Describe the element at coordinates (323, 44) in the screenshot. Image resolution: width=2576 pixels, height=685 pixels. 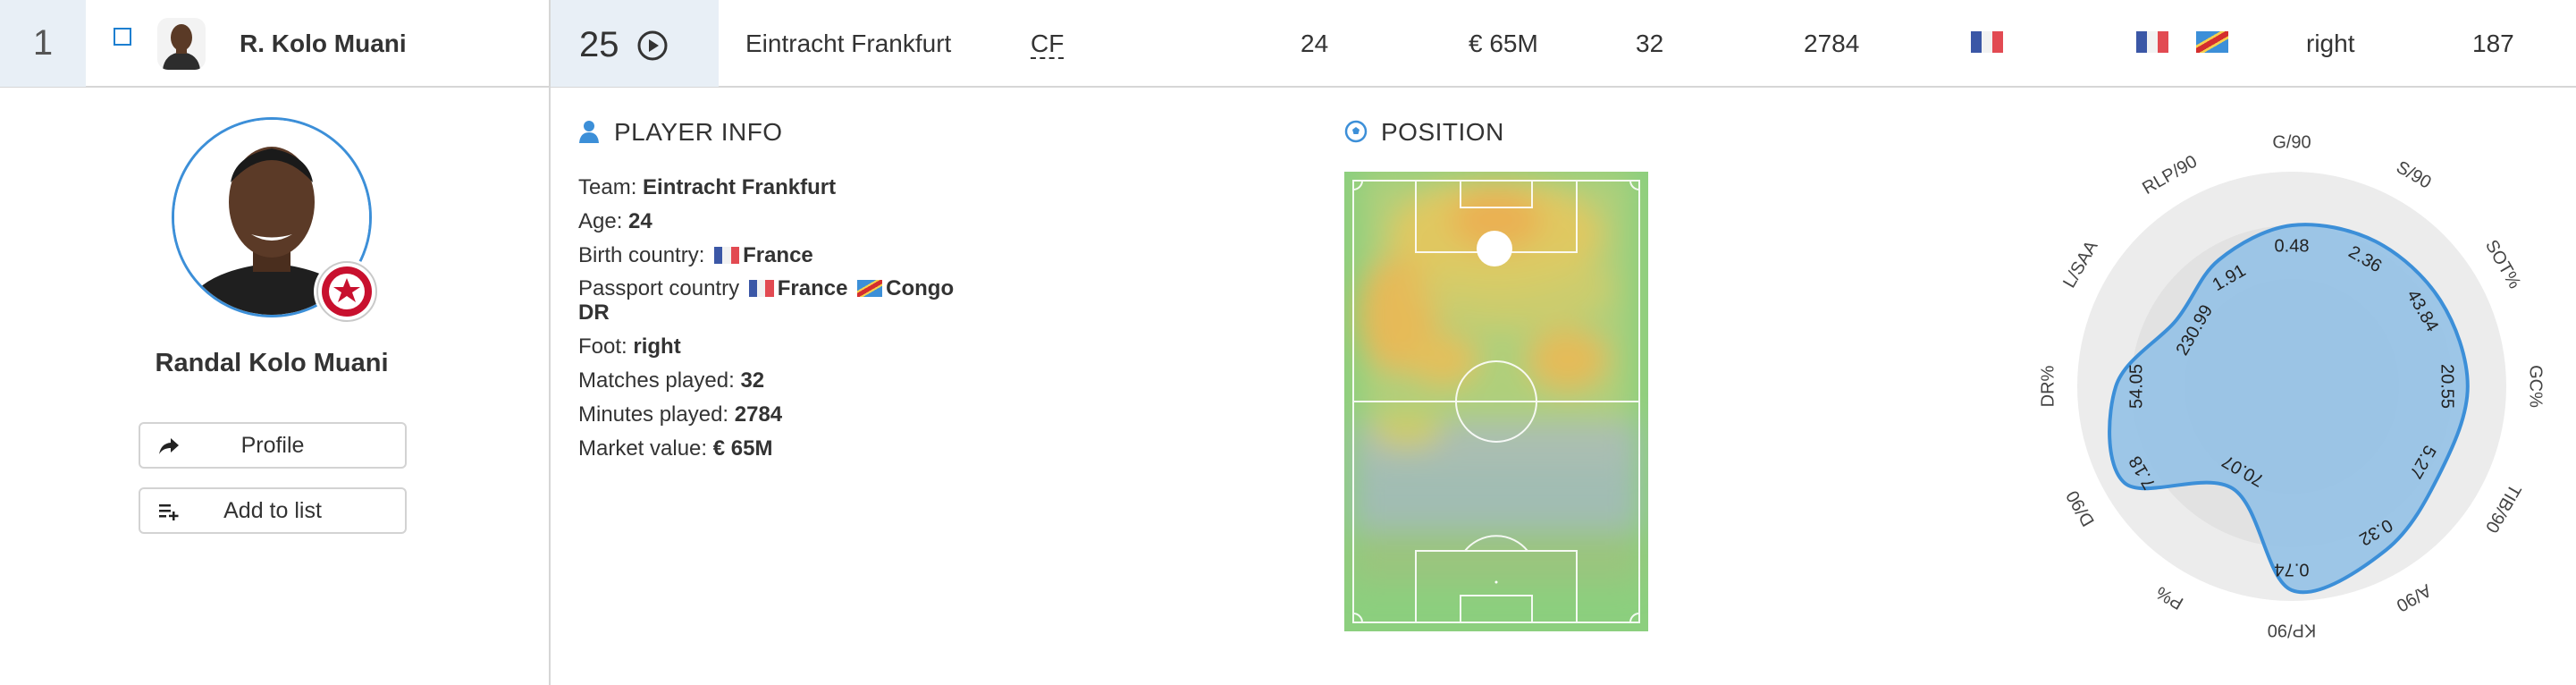
I see `row-player-name: R. Kolo Muani` at that location.